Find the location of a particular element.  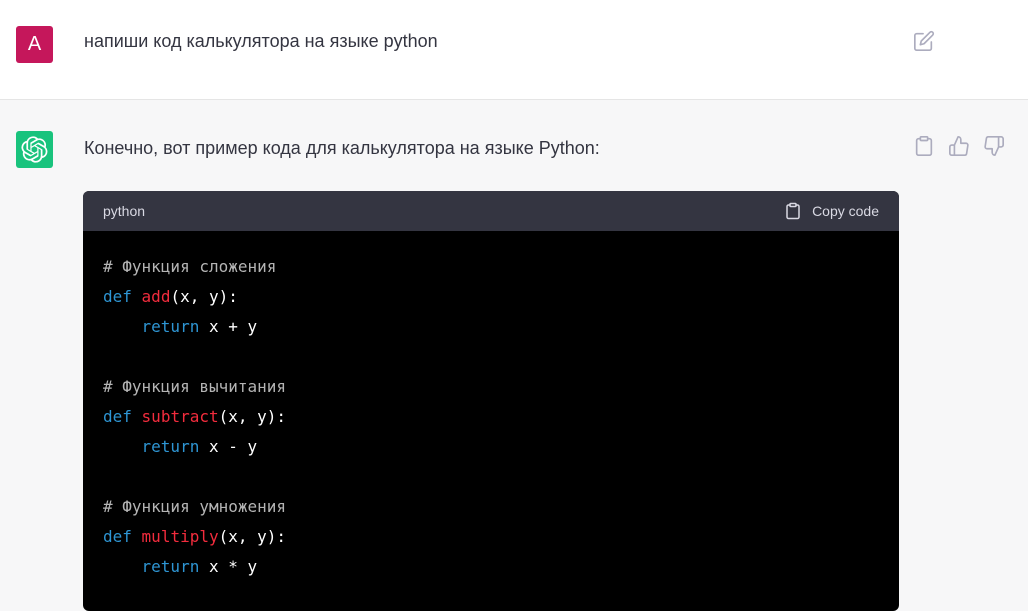

code-line: return x + y is located at coordinates (194, 327).